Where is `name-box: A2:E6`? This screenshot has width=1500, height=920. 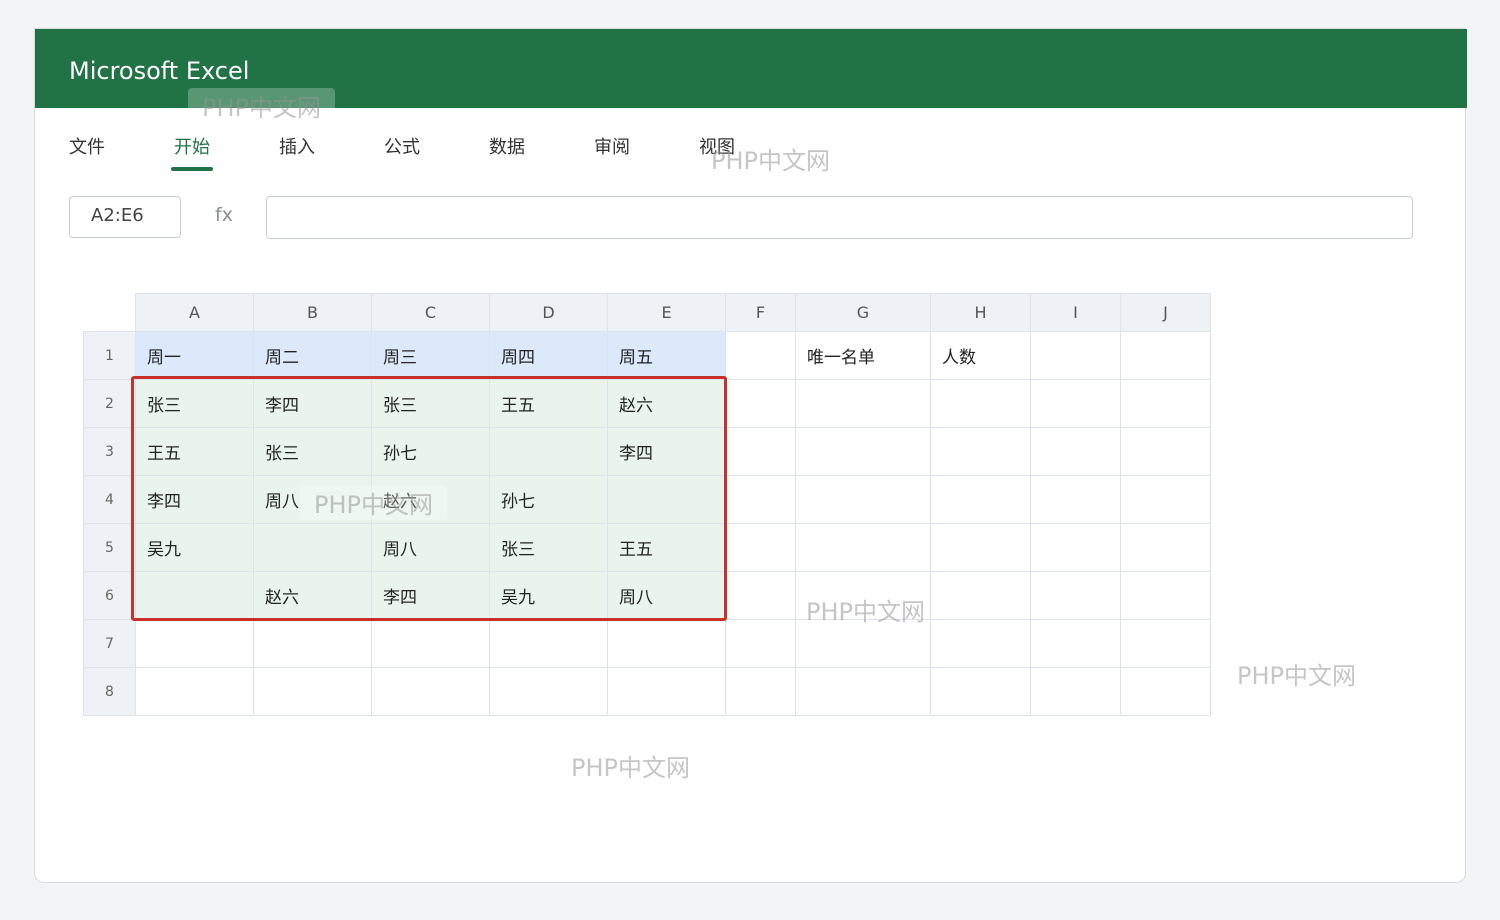 name-box: A2:E6 is located at coordinates (125, 217).